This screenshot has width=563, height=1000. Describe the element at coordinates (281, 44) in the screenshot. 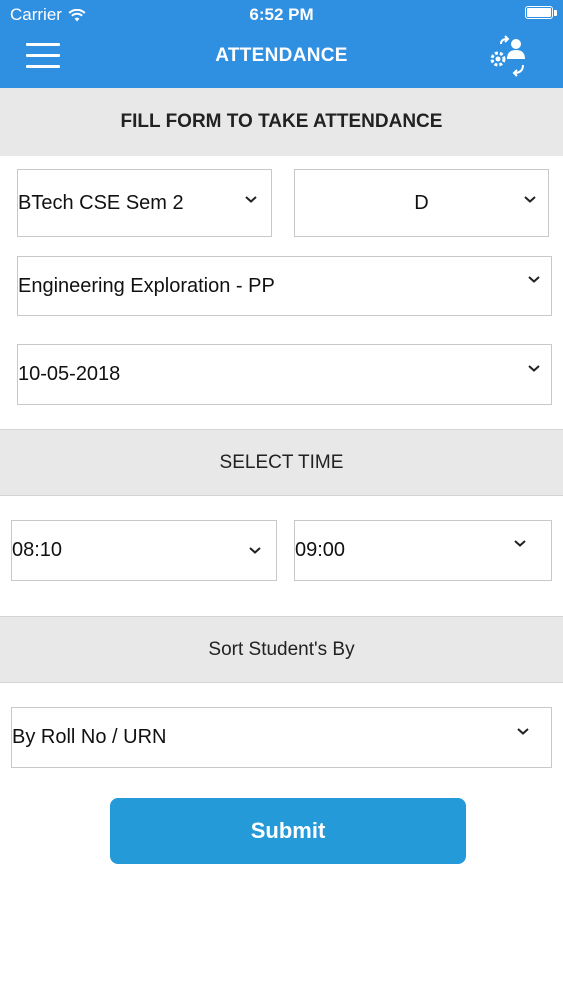

I see `top-bar: Carrier 6:52 PM ATTENDANCE` at that location.